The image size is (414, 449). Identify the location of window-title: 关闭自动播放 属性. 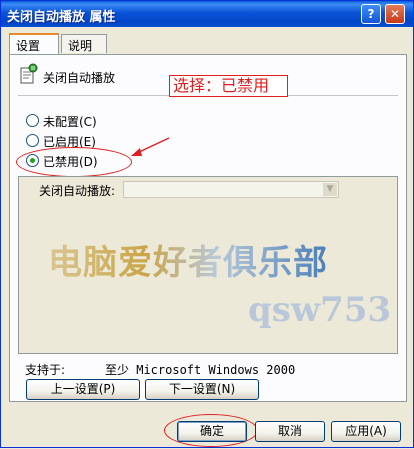
(61, 17).